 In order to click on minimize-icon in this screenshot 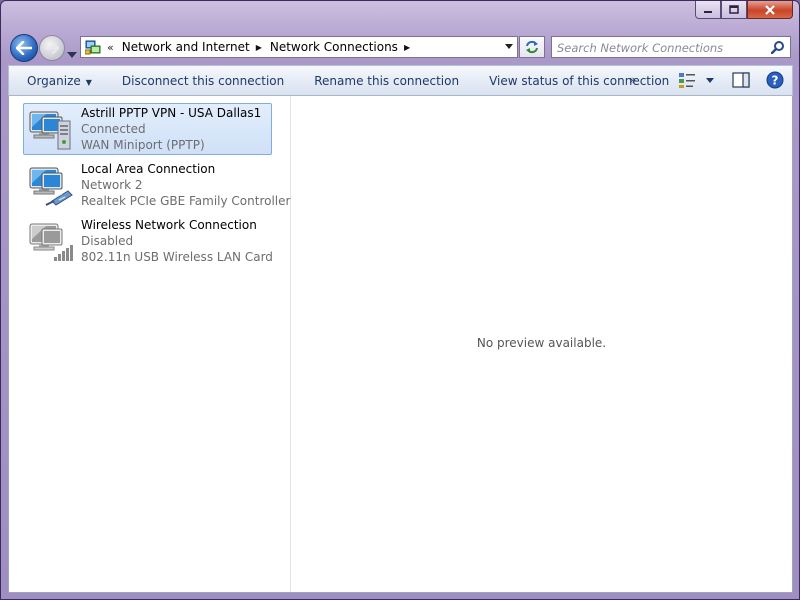, I will do `click(708, 11)`.